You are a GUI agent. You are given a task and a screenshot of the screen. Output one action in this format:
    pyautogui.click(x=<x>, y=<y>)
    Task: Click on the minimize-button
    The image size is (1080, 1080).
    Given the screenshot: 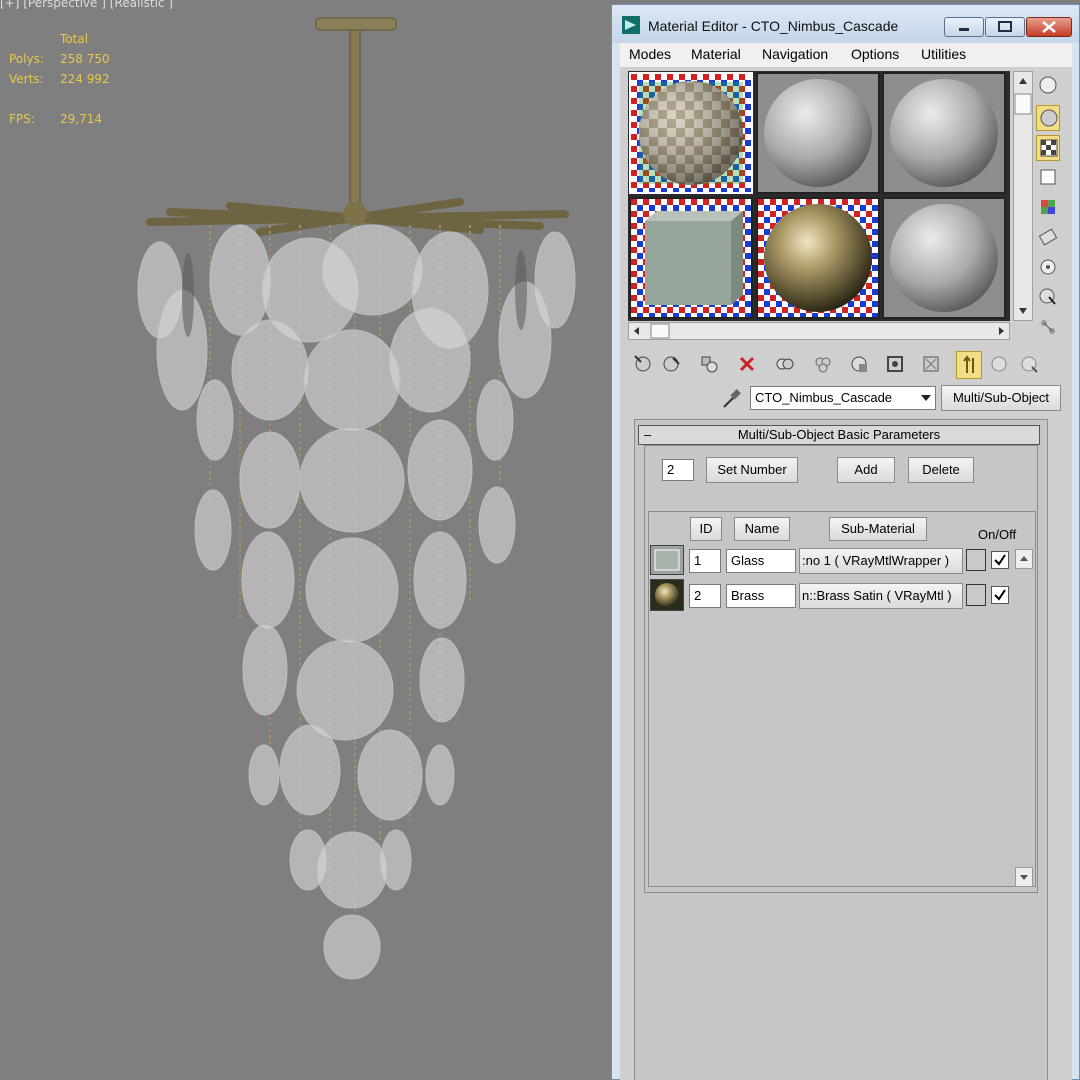 What is the action you would take?
    pyautogui.click(x=964, y=27)
    